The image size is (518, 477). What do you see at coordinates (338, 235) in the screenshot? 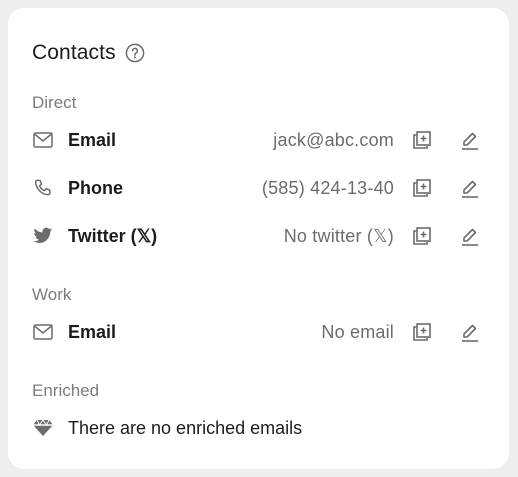
I see `contact-value: No twitter (𝕏)` at bounding box center [338, 235].